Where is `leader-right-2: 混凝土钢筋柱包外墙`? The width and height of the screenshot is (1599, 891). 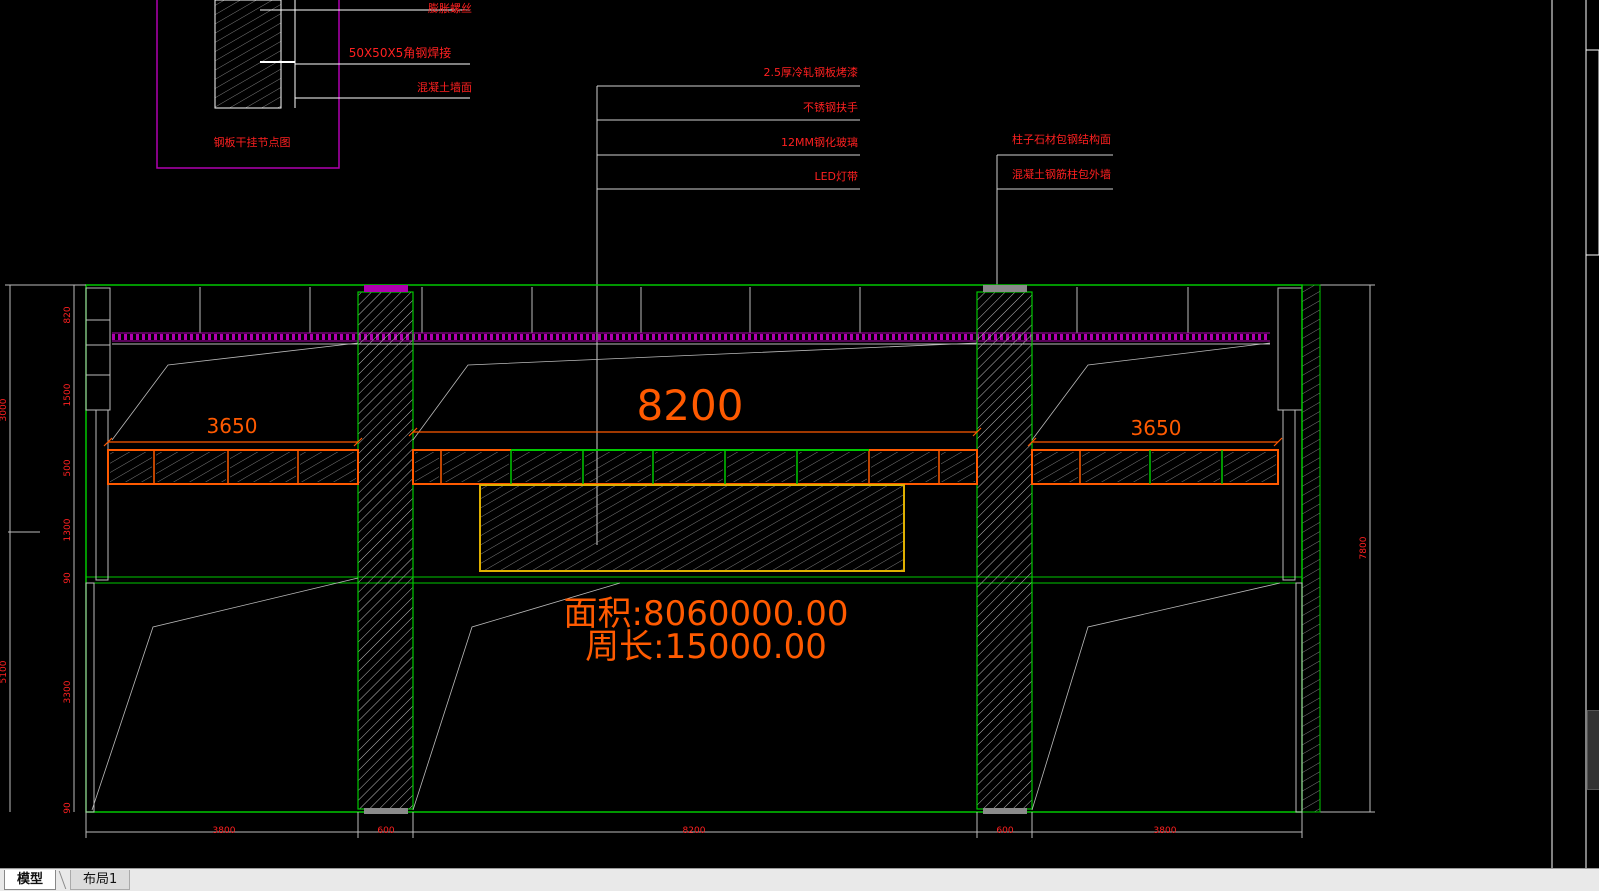
leader-right-2: 混凝土钢筋柱包外墙 is located at coordinates (1061, 174).